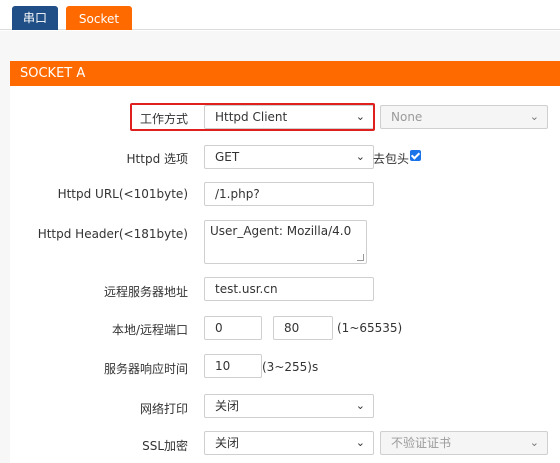  Describe the element at coordinates (145, 369) in the screenshot. I see `response-time-label: 服务器响应时间` at that location.